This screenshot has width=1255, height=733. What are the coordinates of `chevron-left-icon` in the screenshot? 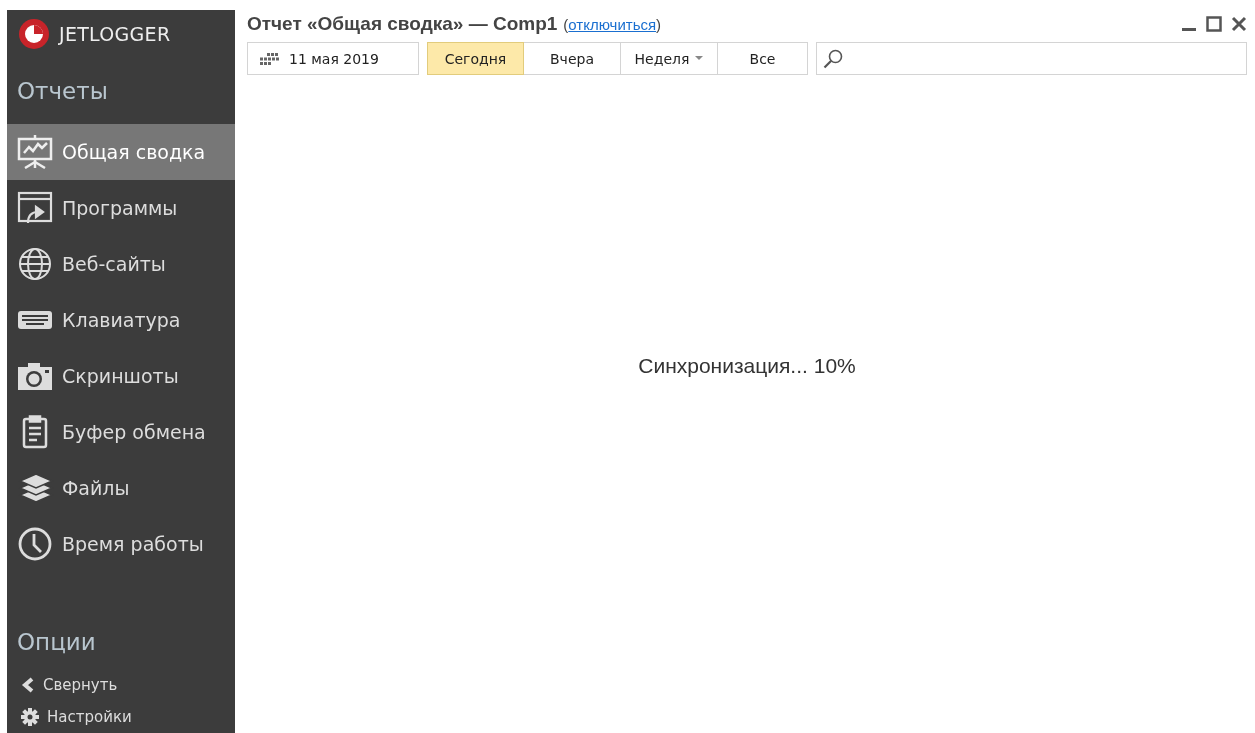 It's located at (28, 685).